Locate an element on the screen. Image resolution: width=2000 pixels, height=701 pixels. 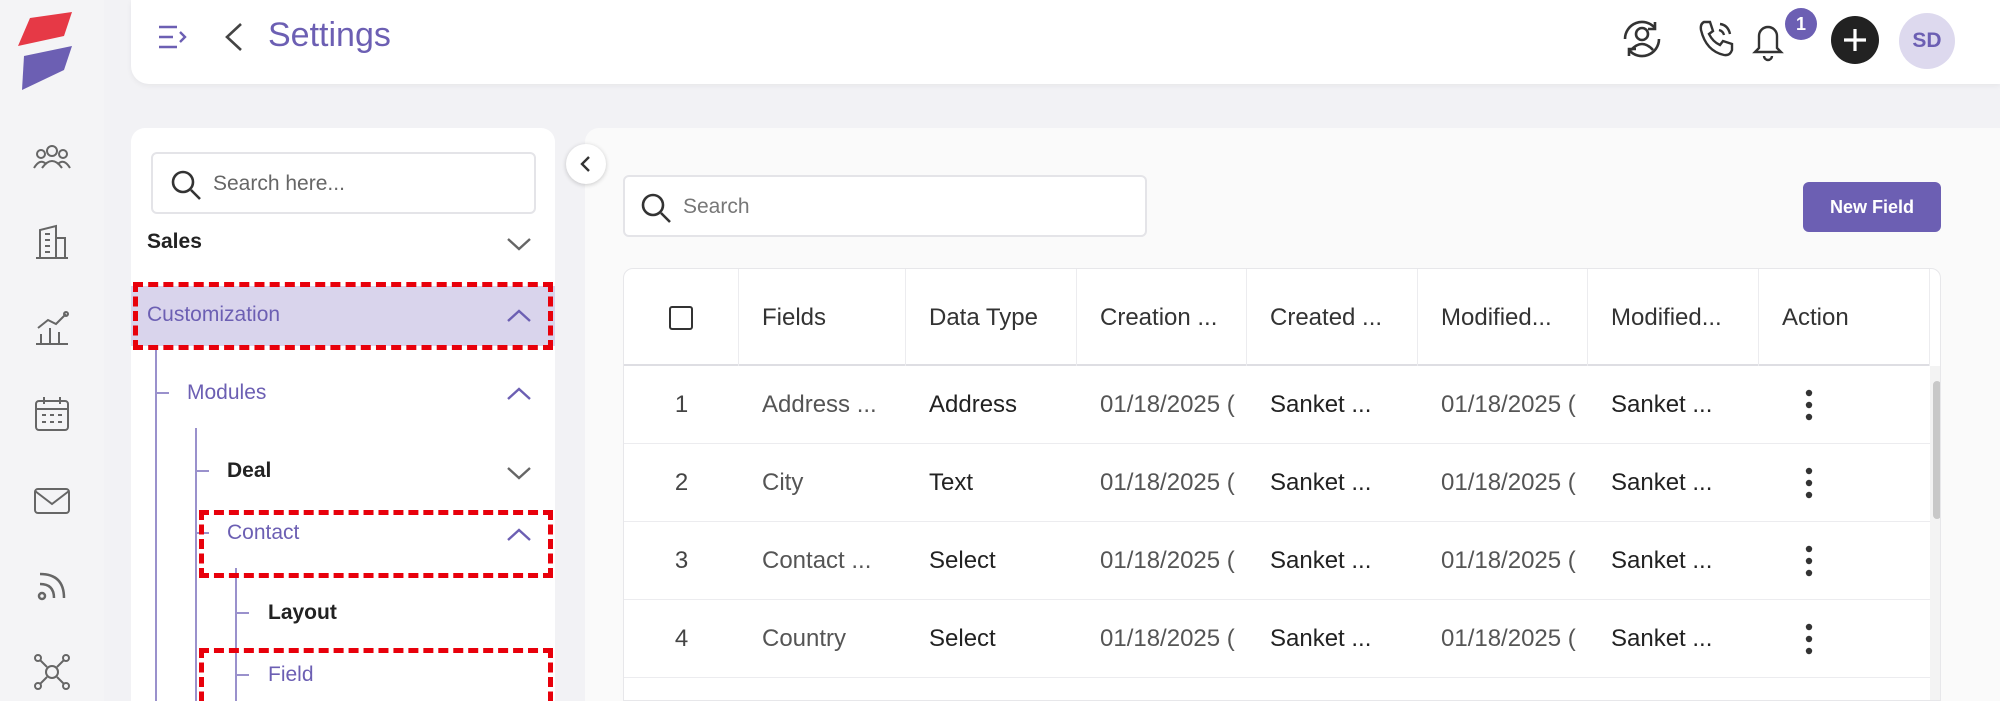
row-index: 1 is located at coordinates (681, 404).